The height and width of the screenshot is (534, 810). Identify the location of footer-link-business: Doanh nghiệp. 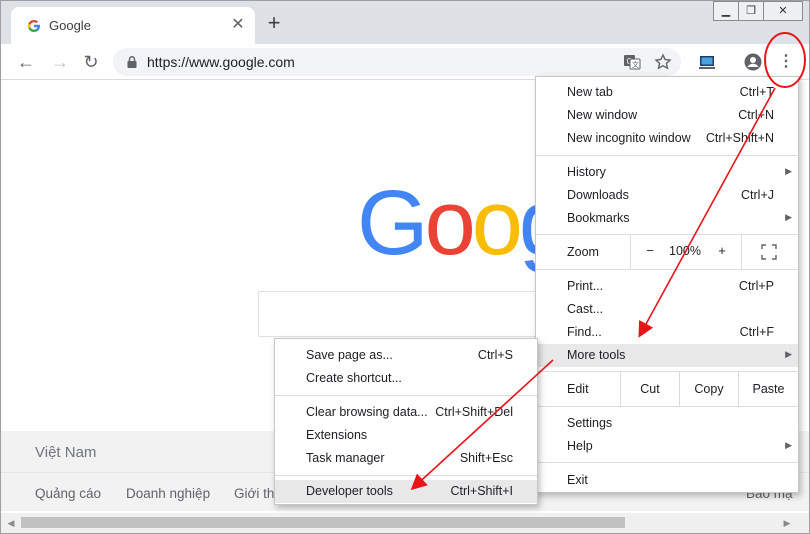
(168, 493).